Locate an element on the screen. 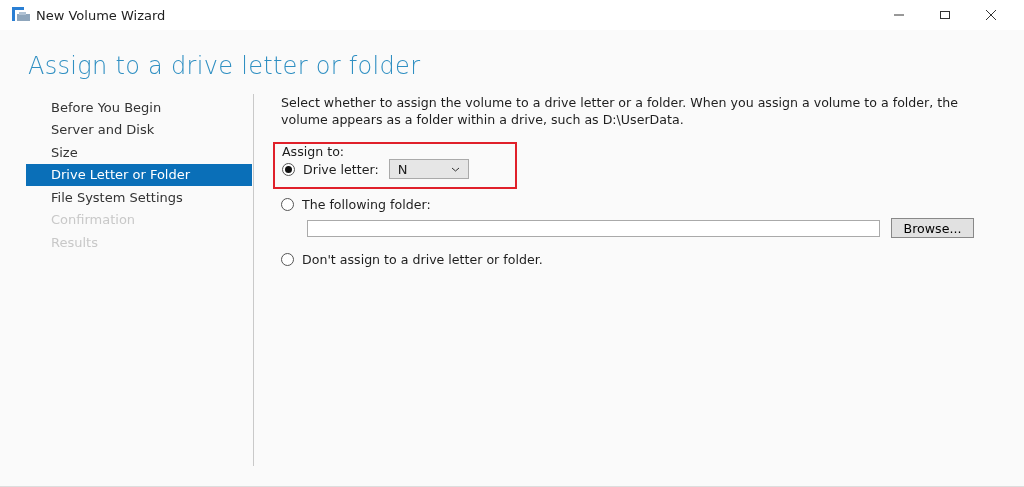 The width and height of the screenshot is (1024, 487). wizard-step: Server and Disk is located at coordinates (139, 129).